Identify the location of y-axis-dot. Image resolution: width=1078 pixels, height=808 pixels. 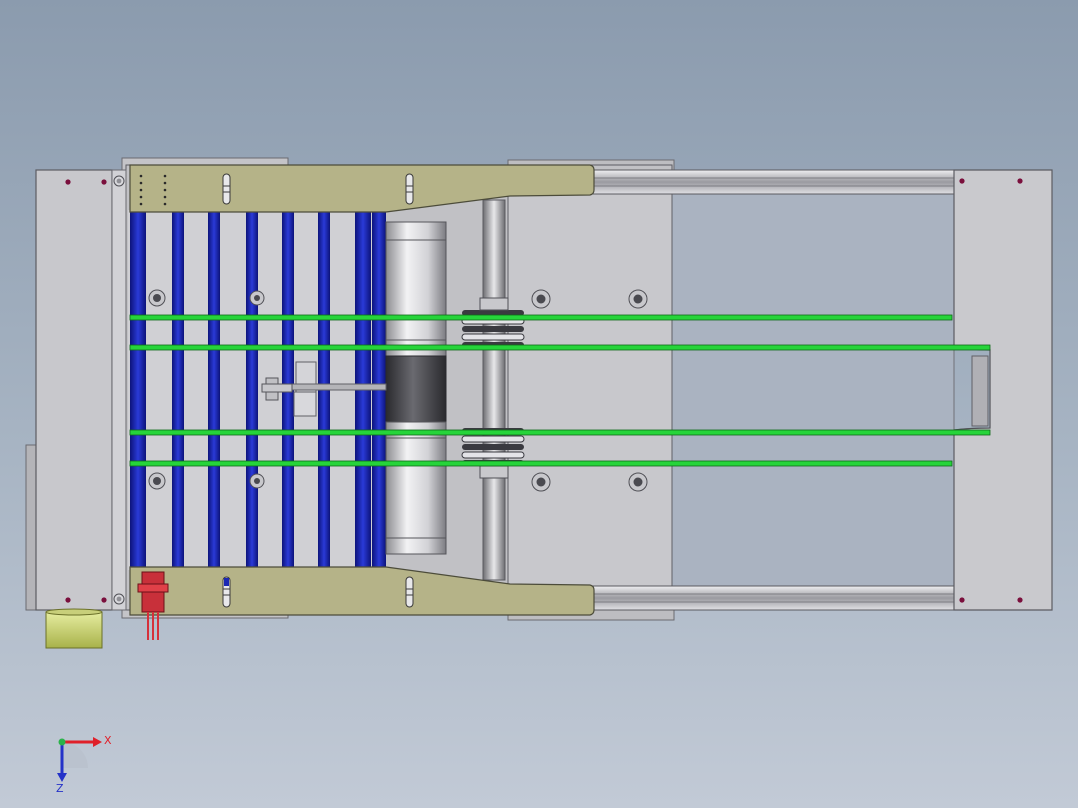
(62, 742).